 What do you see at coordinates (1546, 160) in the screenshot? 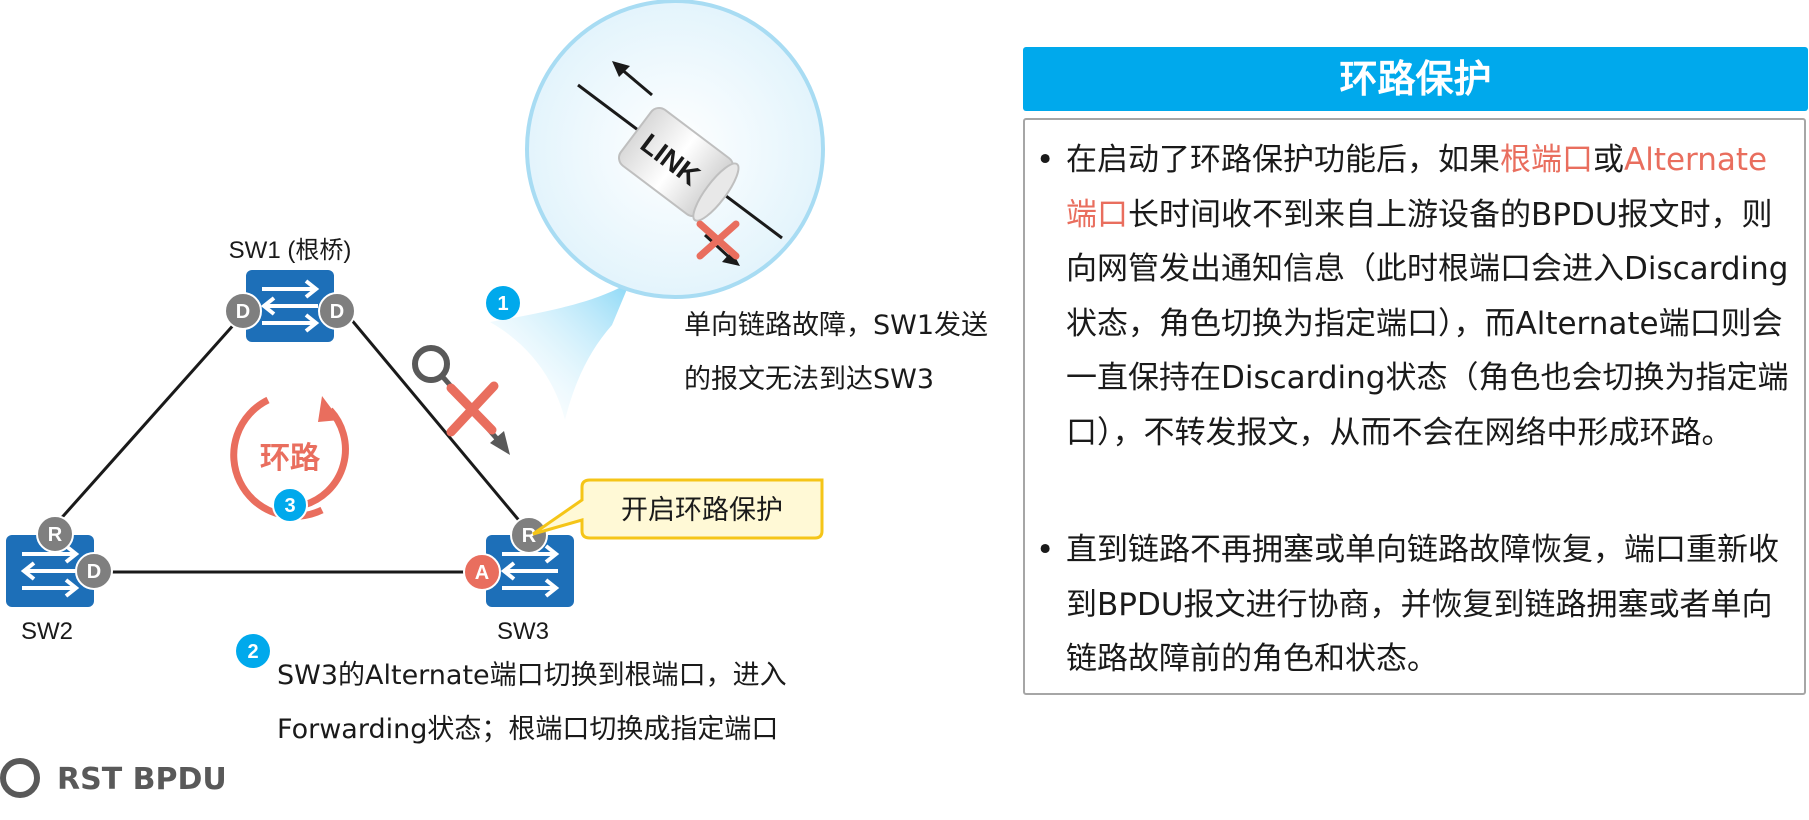
I see `highlight-root-port: 根端口` at bounding box center [1546, 160].